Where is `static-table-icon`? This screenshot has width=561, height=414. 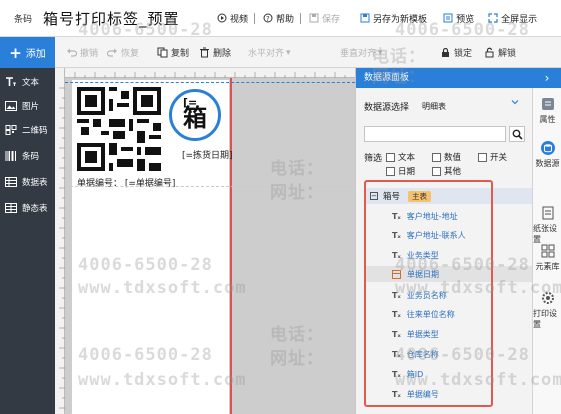
static-table-icon is located at coordinates (11, 208).